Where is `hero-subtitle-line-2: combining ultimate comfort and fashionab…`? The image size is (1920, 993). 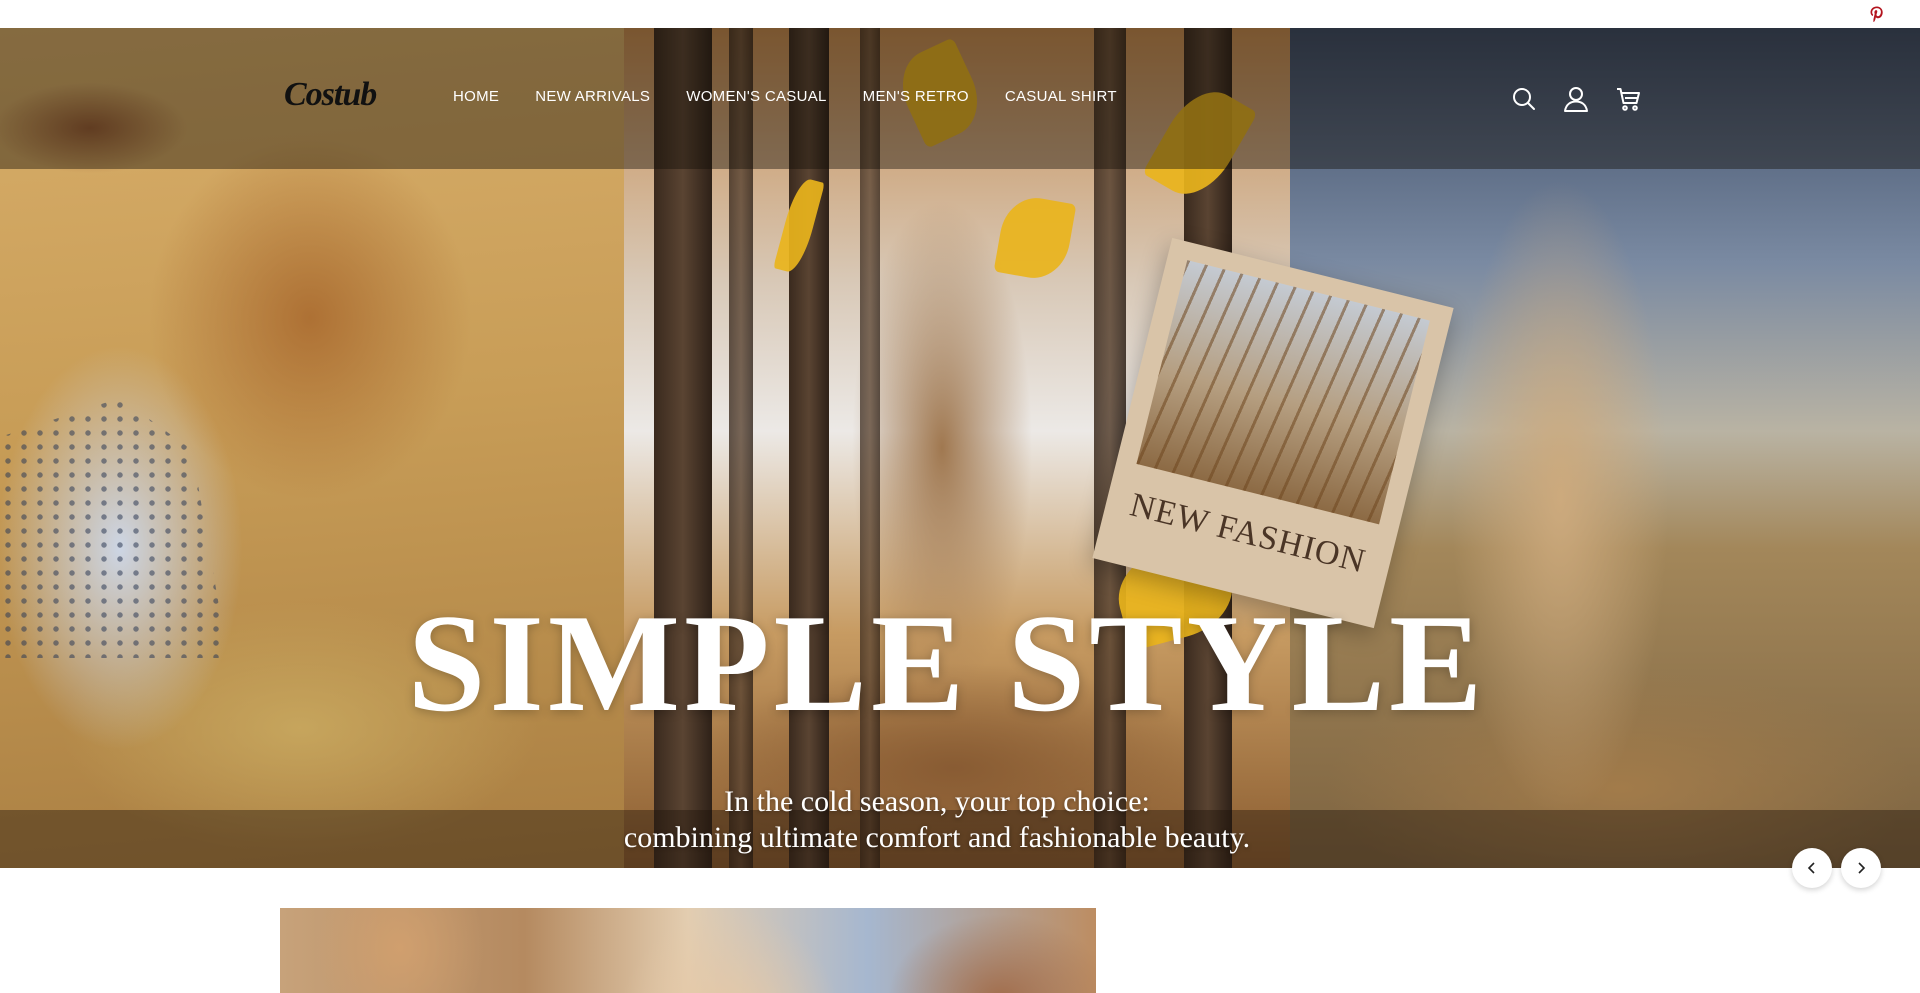 hero-subtitle-line-2: combining ultimate comfort and fashionab… is located at coordinates (937, 837).